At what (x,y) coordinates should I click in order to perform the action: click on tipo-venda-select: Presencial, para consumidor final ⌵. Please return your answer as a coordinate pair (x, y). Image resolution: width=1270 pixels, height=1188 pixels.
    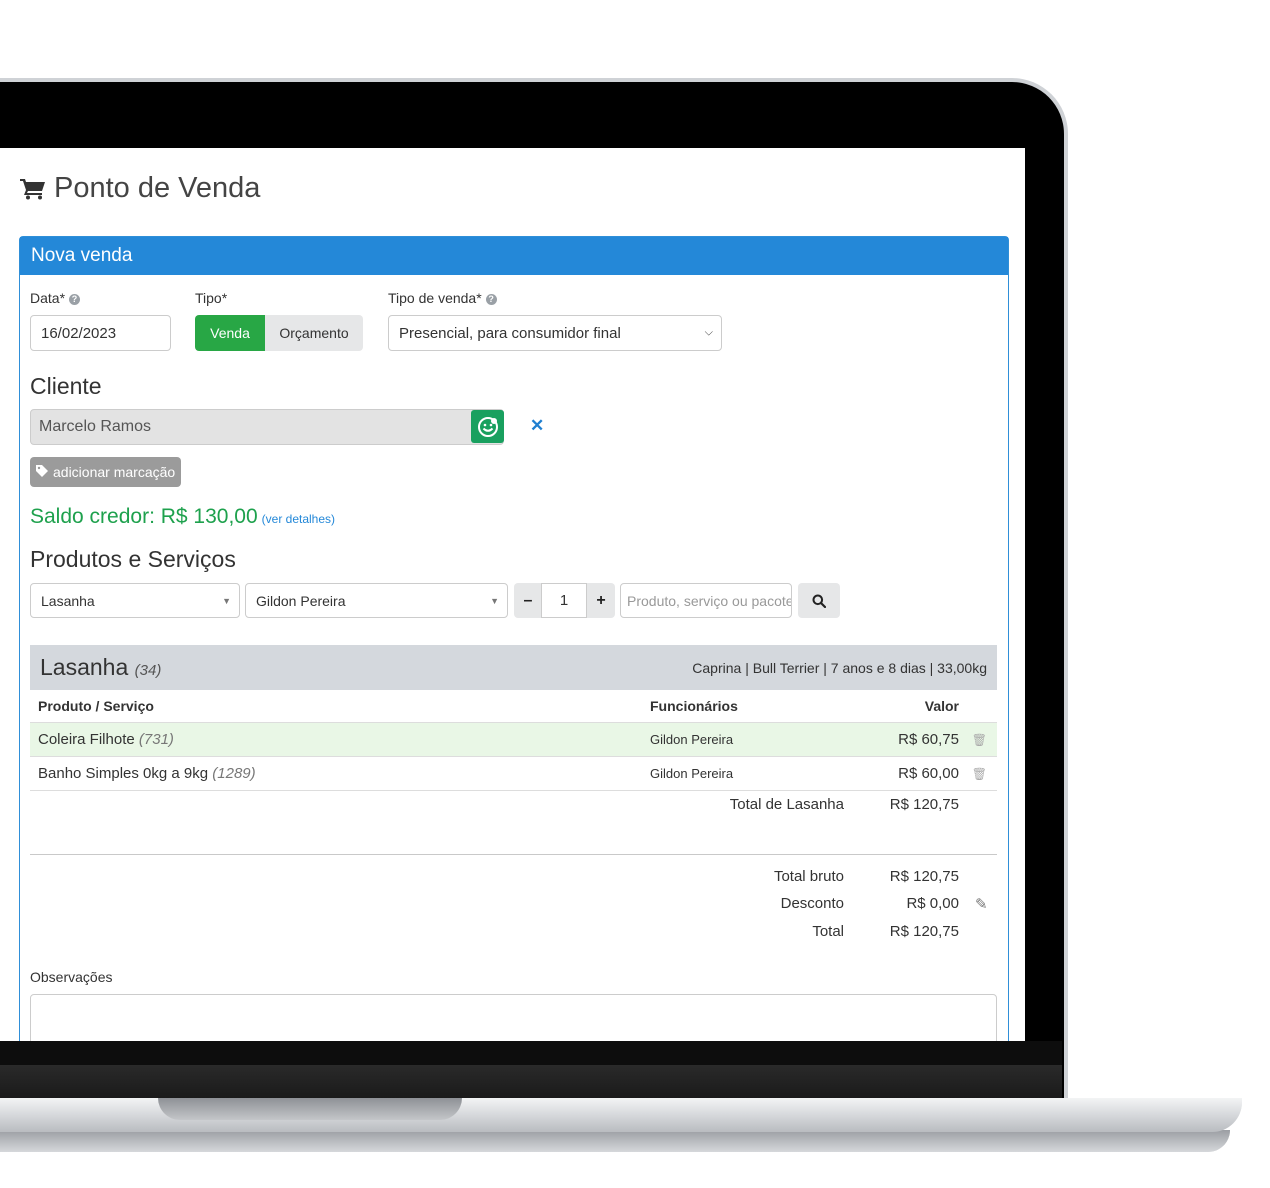
    Looking at the image, I should click on (555, 333).